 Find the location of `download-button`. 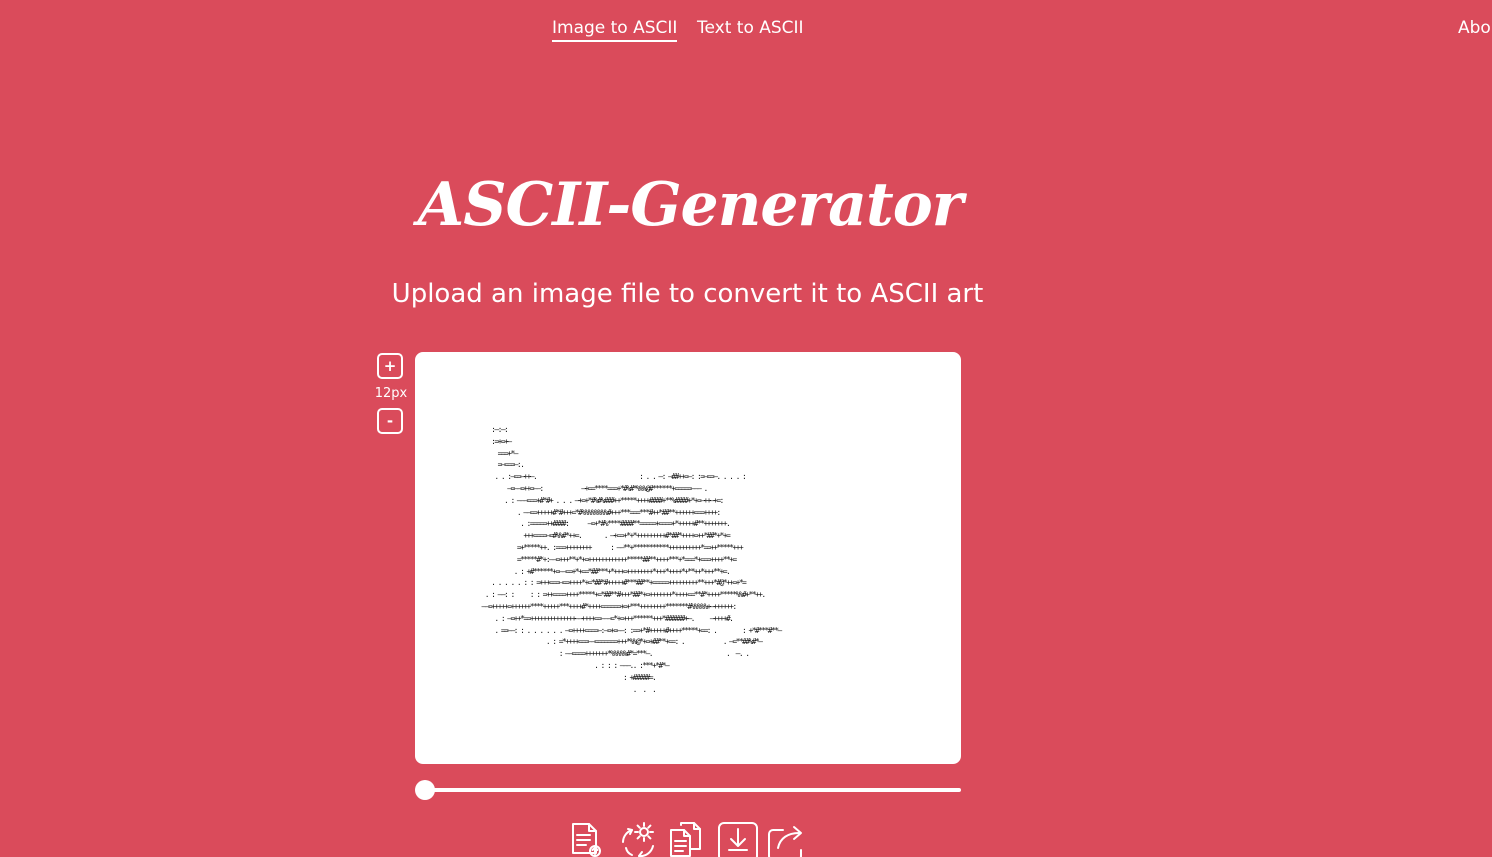

download-button is located at coordinates (737, 837).